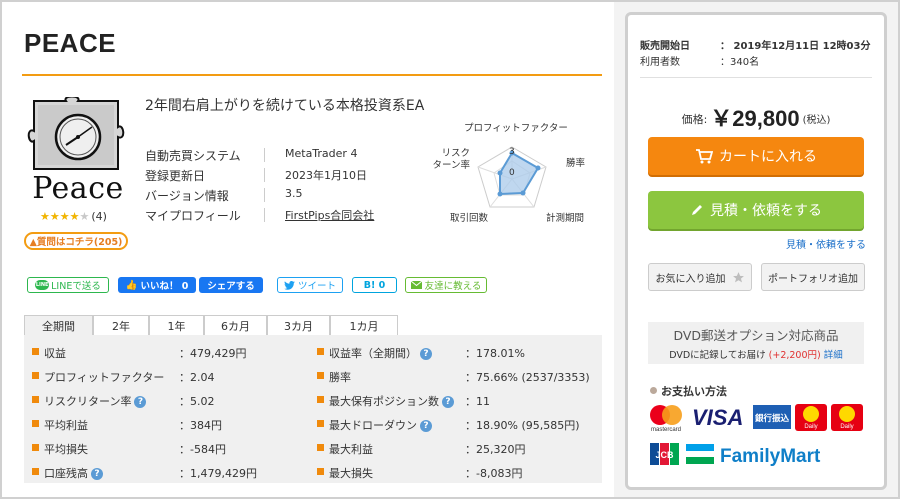  I want to click on mail-friend-button: 友達に教える, so click(446, 285).